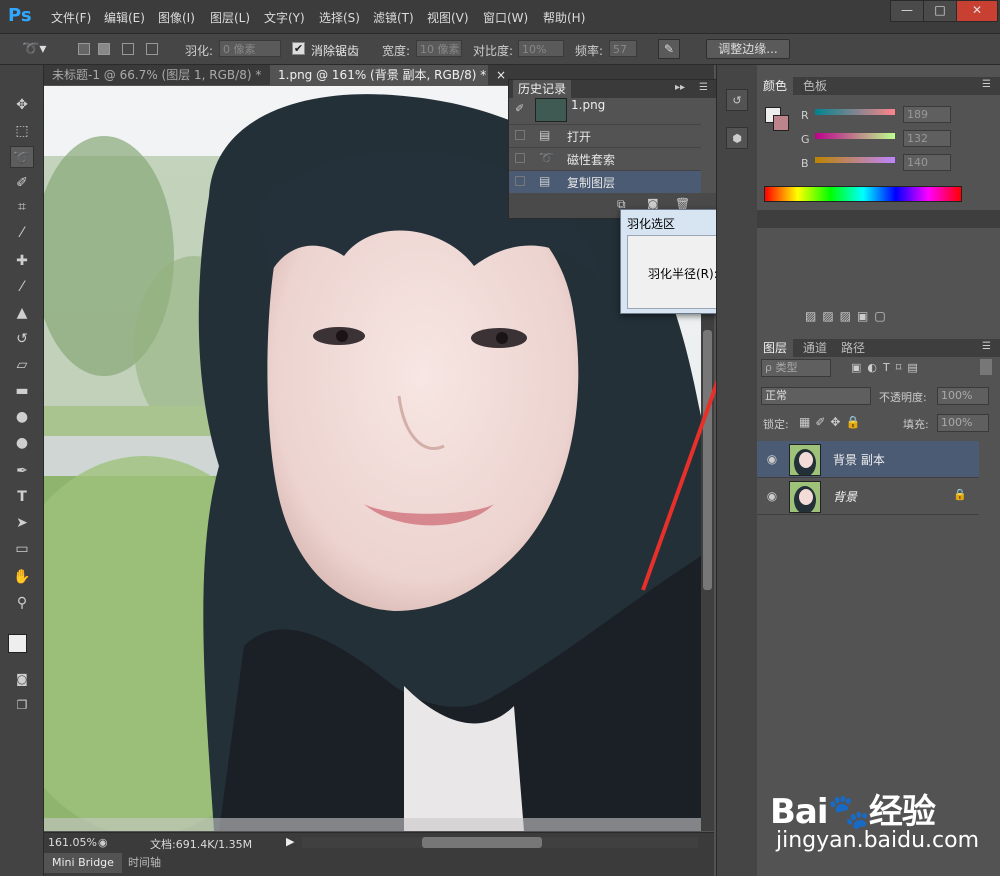 The width and height of the screenshot is (1000, 876). Describe the element at coordinates (927, 138) in the screenshot. I see `green-value: 132` at that location.